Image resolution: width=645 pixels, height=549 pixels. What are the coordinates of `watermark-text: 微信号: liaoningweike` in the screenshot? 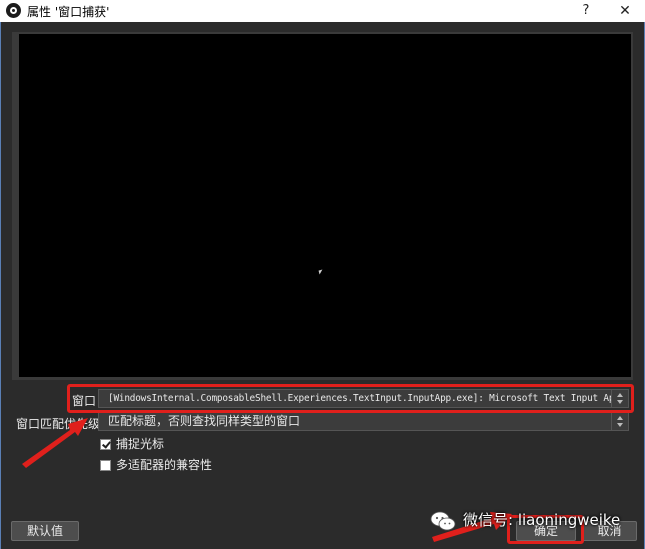 It's located at (542, 520).